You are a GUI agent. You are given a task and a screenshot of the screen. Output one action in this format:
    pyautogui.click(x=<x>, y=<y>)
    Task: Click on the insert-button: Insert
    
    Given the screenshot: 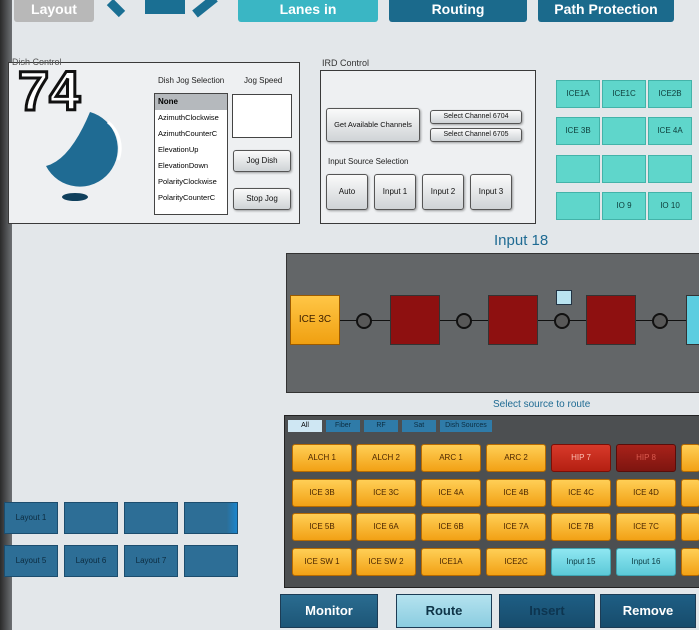 What is the action you would take?
    pyautogui.click(x=547, y=611)
    